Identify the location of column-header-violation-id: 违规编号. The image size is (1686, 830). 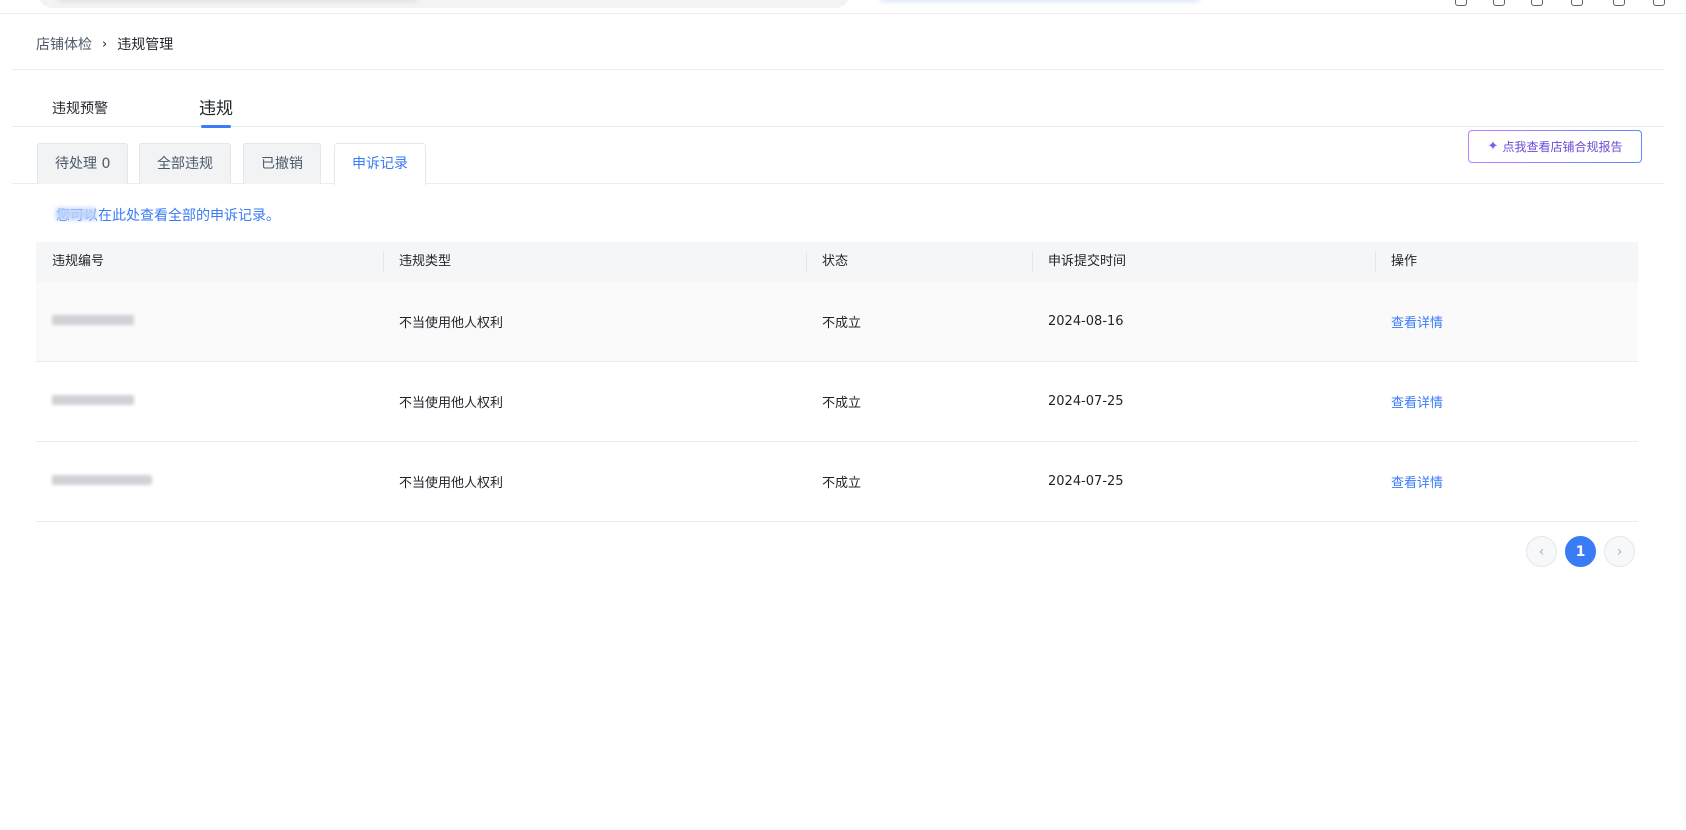
(78, 261).